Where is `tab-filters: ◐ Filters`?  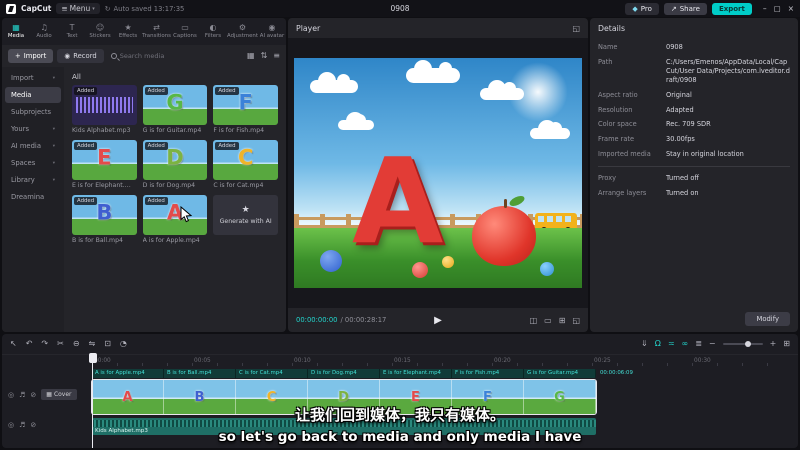 tab-filters: ◐ Filters is located at coordinates (213, 31).